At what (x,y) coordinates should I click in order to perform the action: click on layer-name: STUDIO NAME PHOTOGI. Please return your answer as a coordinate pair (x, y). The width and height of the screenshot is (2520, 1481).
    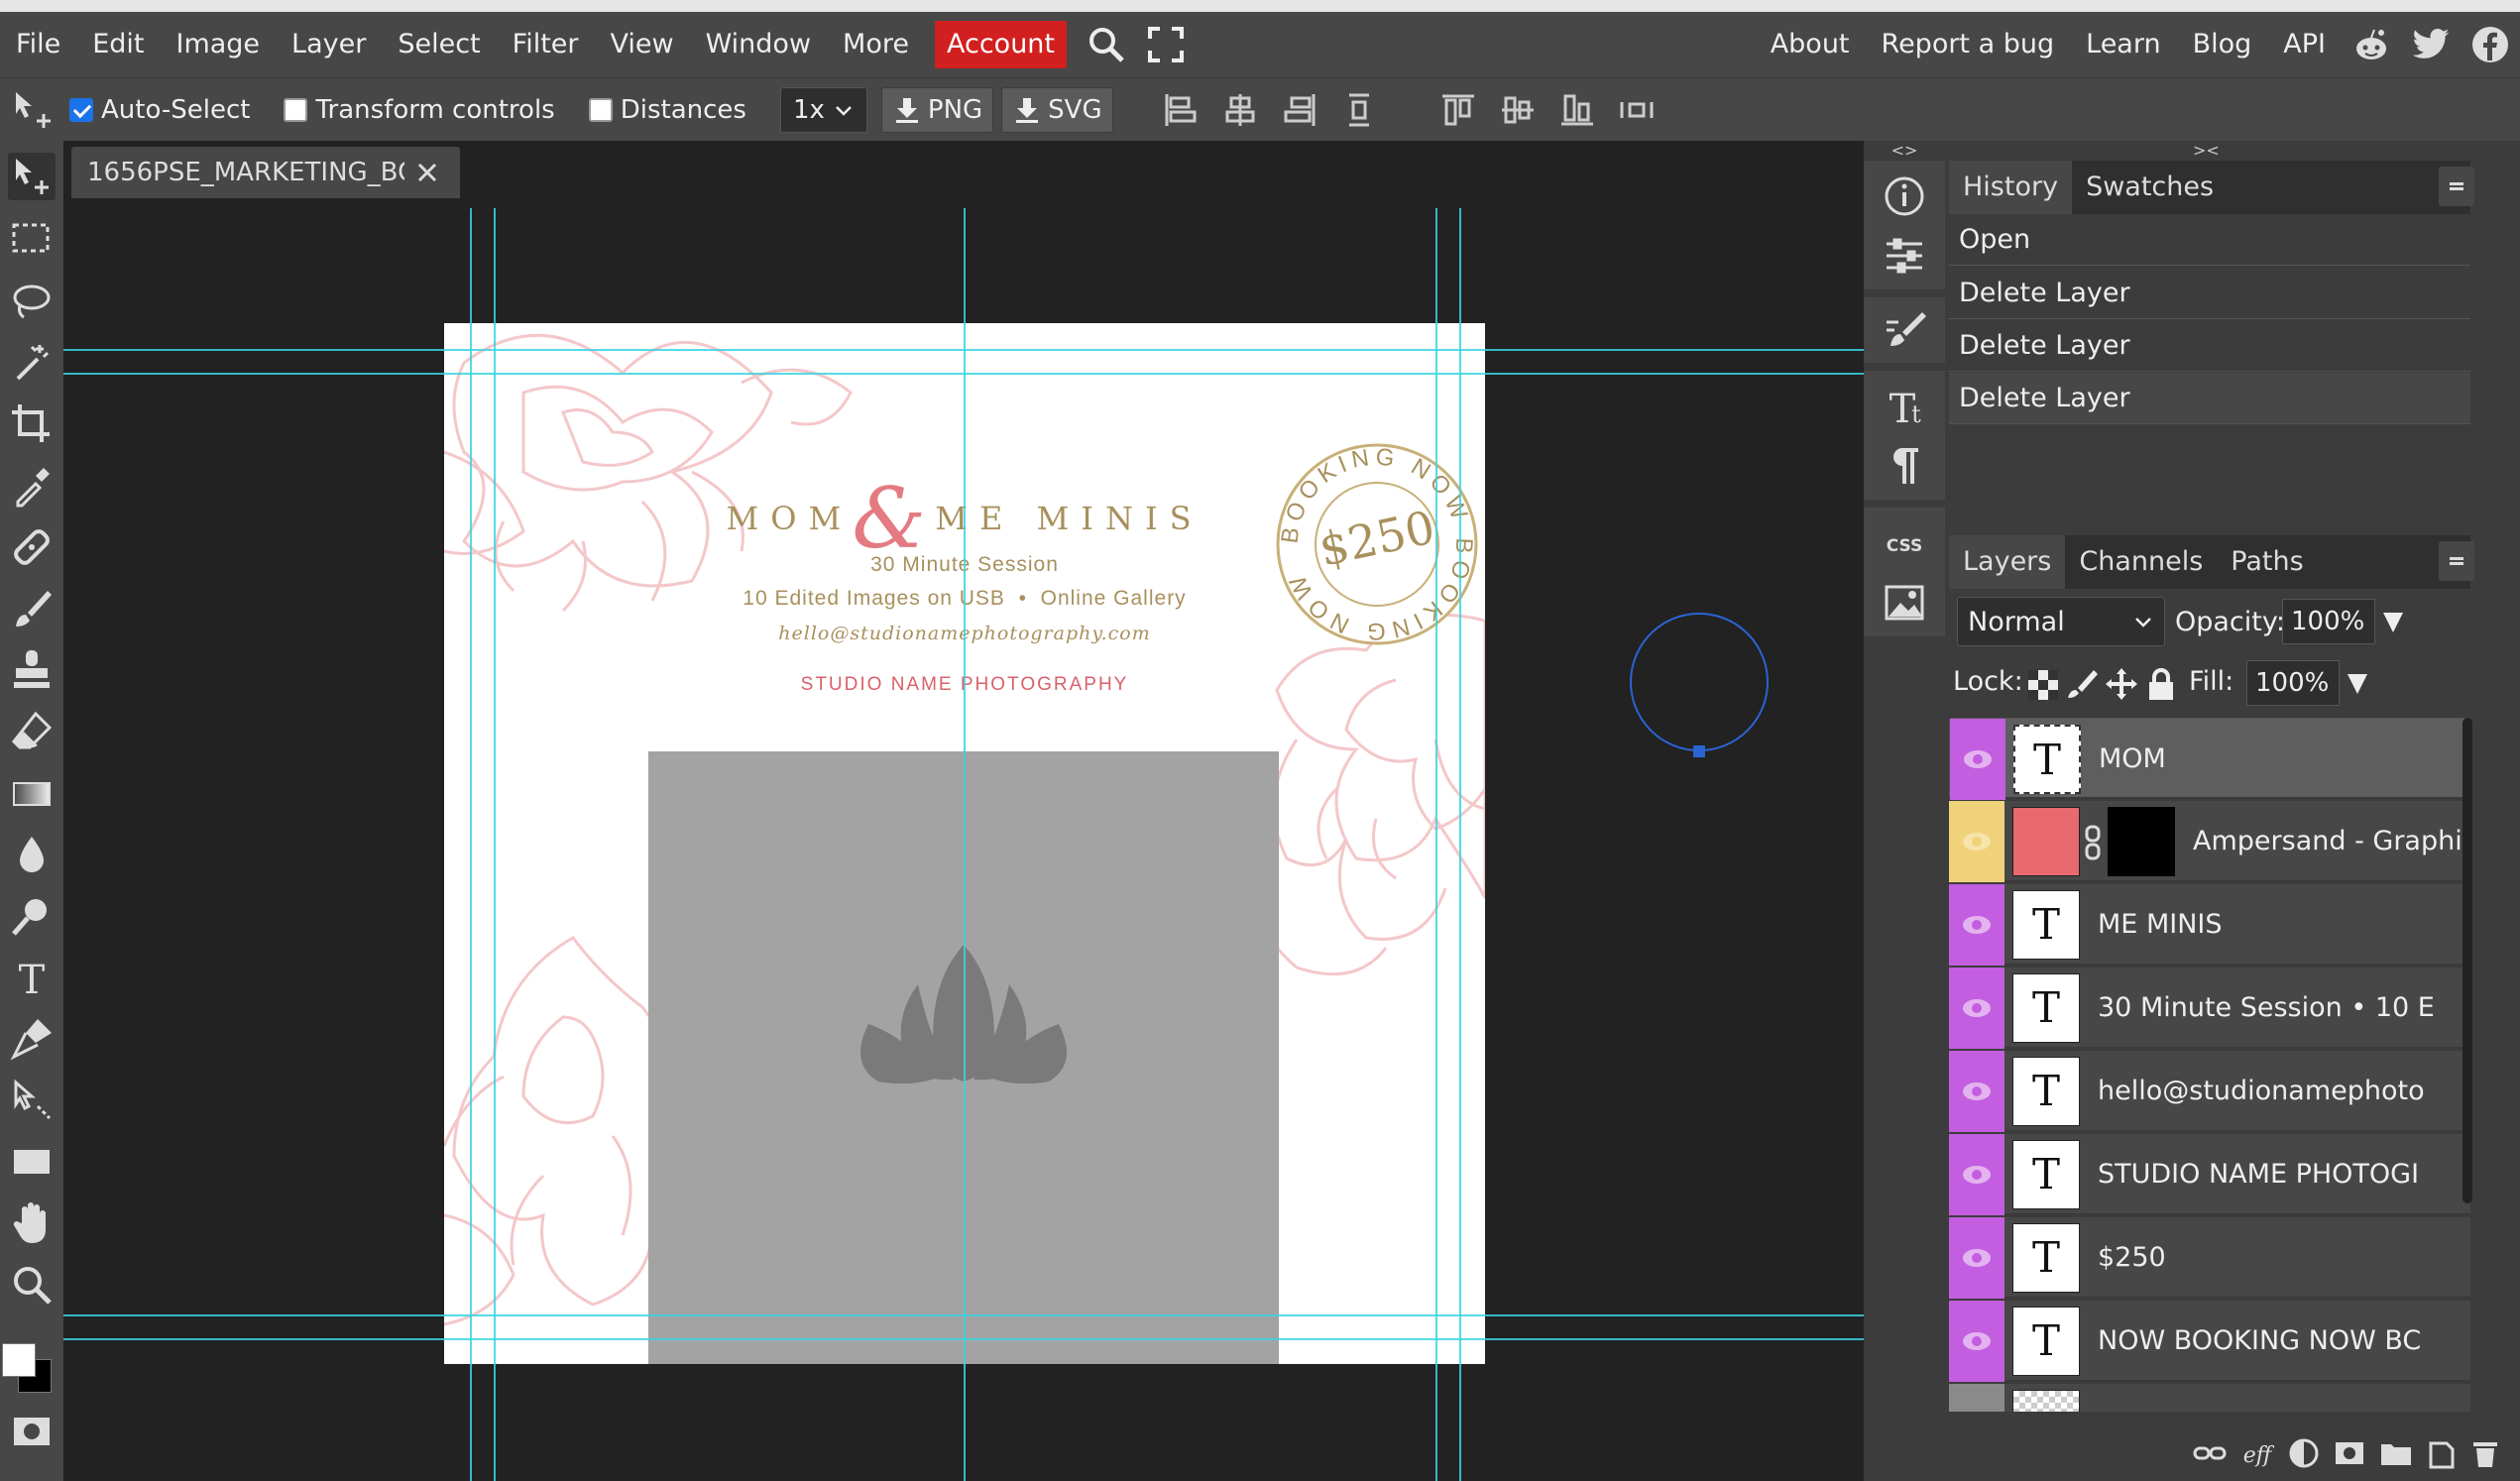
    Looking at the image, I should click on (2281, 1174).